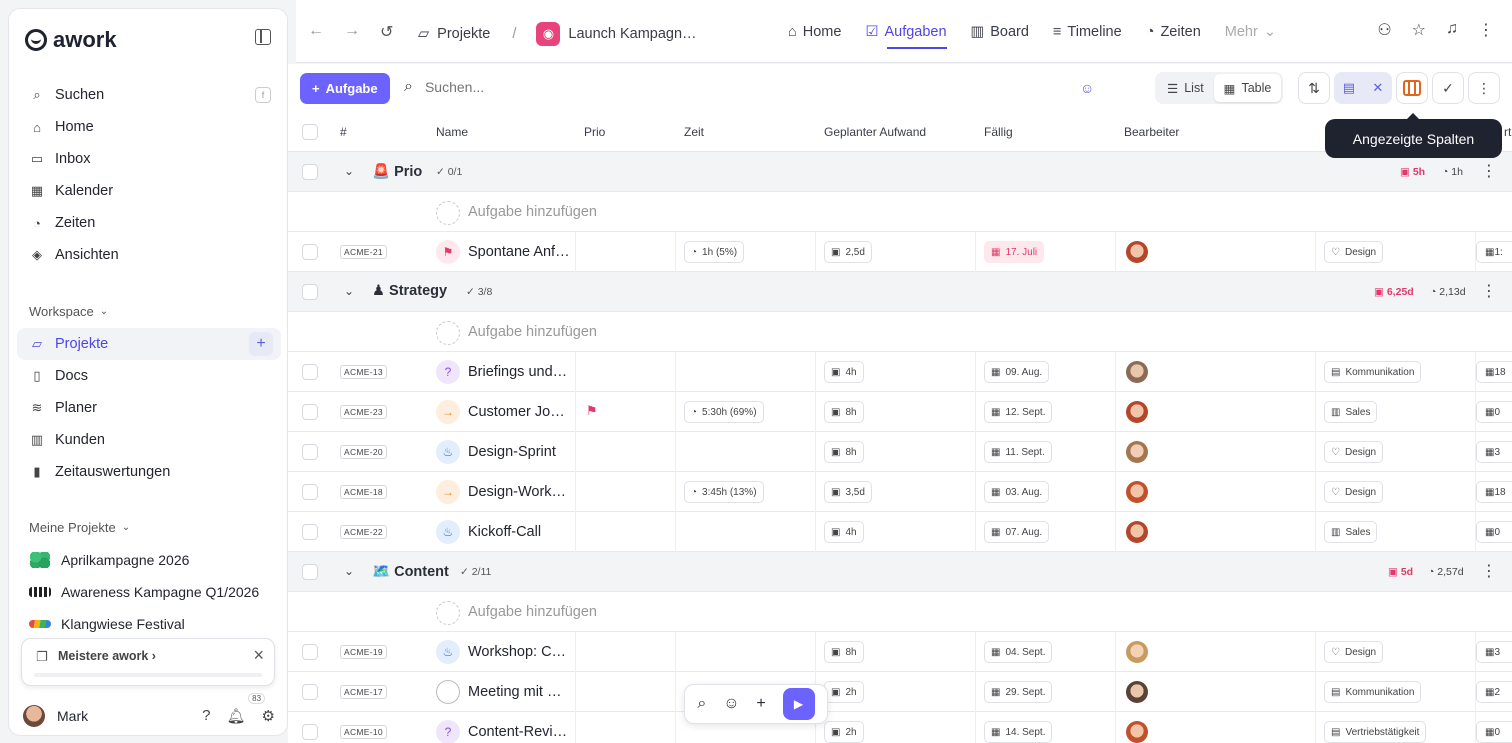  What do you see at coordinates (448, 252) in the screenshot?
I see `flag-icon: ⚑` at bounding box center [448, 252].